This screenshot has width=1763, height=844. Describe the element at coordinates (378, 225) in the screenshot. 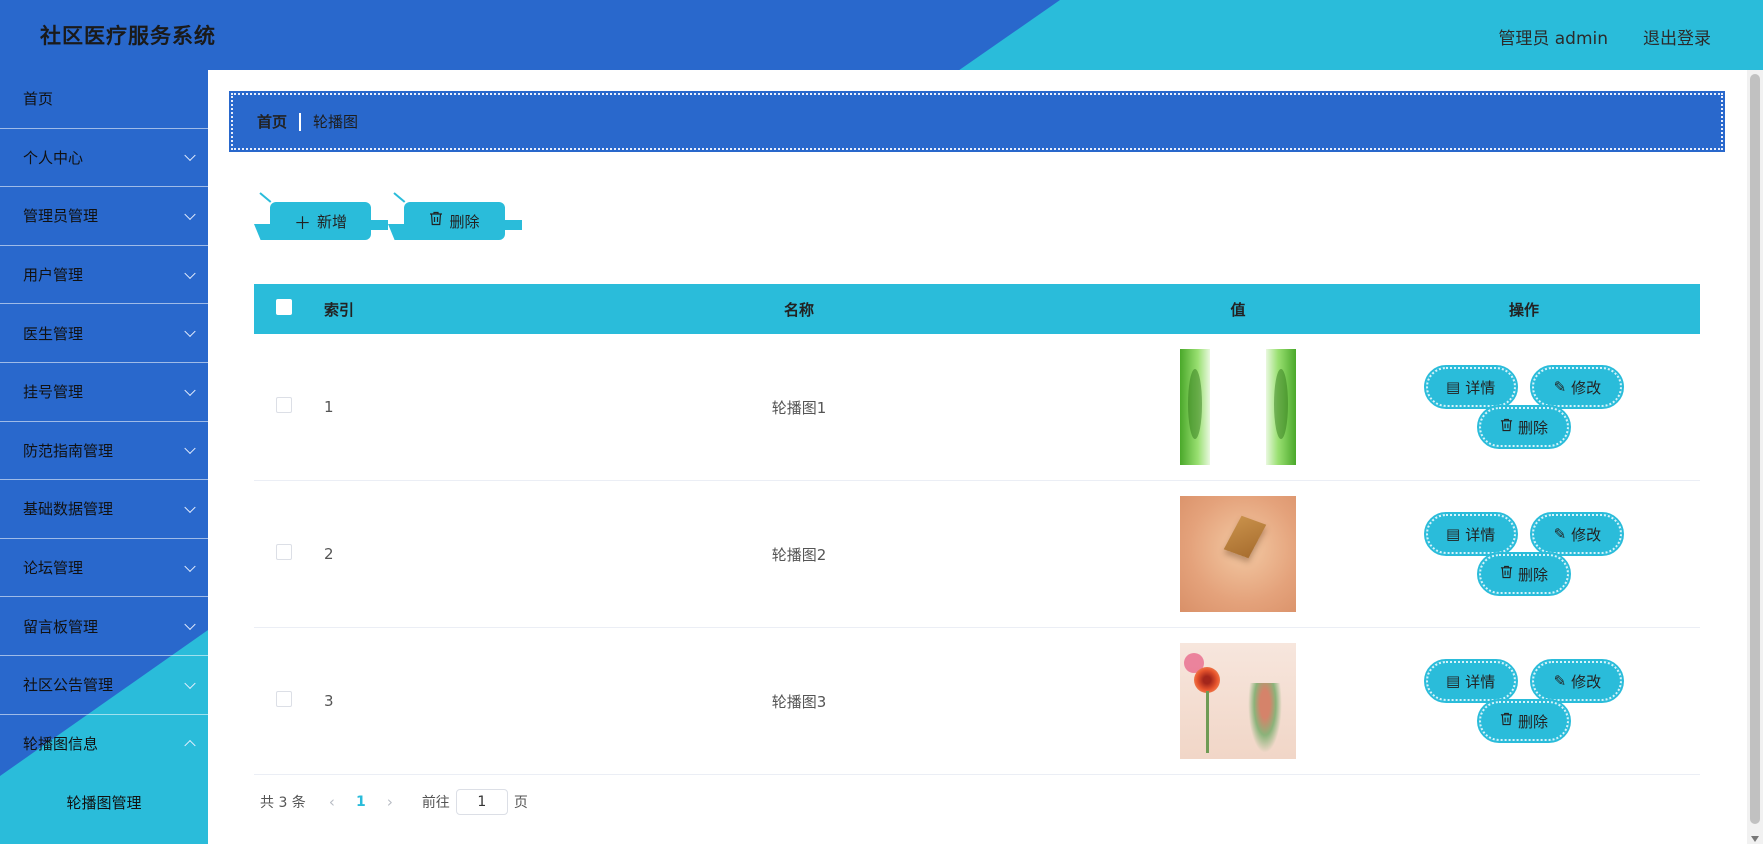

I see `decoration-flag` at that location.